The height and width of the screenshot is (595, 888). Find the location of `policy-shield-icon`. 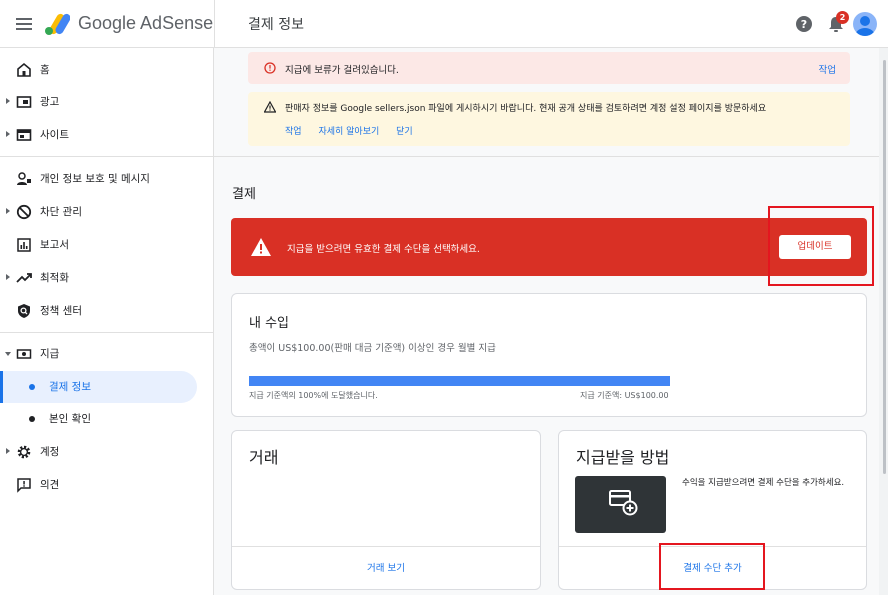

policy-shield-icon is located at coordinates (24, 311).